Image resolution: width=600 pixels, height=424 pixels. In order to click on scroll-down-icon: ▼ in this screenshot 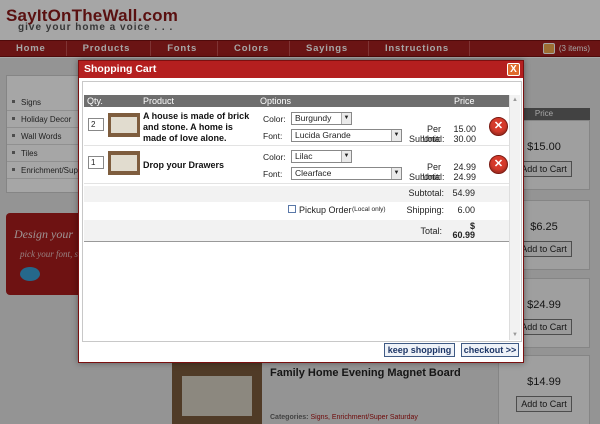, I will do `click(515, 335)`.